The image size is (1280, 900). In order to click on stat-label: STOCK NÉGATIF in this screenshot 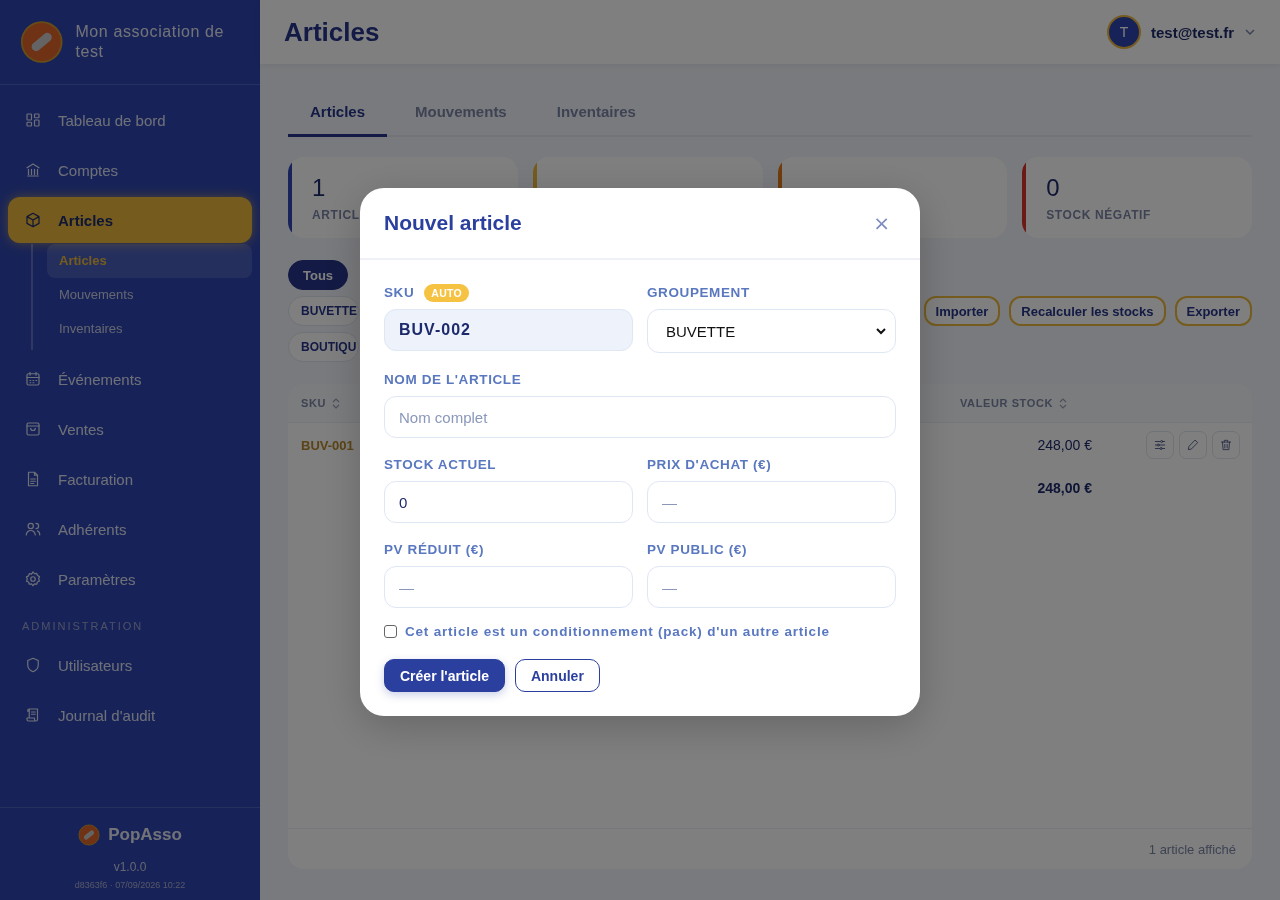, I will do `click(1099, 215)`.